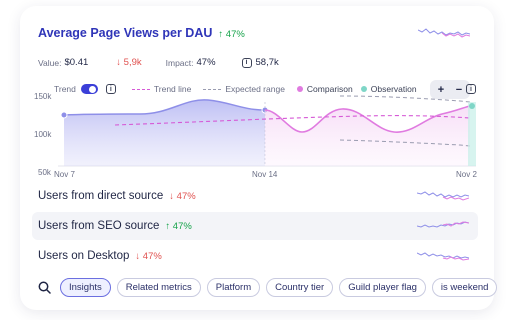  What do you see at coordinates (99, 226) in the screenshot?
I see `row-label: Users from SEO source` at bounding box center [99, 226].